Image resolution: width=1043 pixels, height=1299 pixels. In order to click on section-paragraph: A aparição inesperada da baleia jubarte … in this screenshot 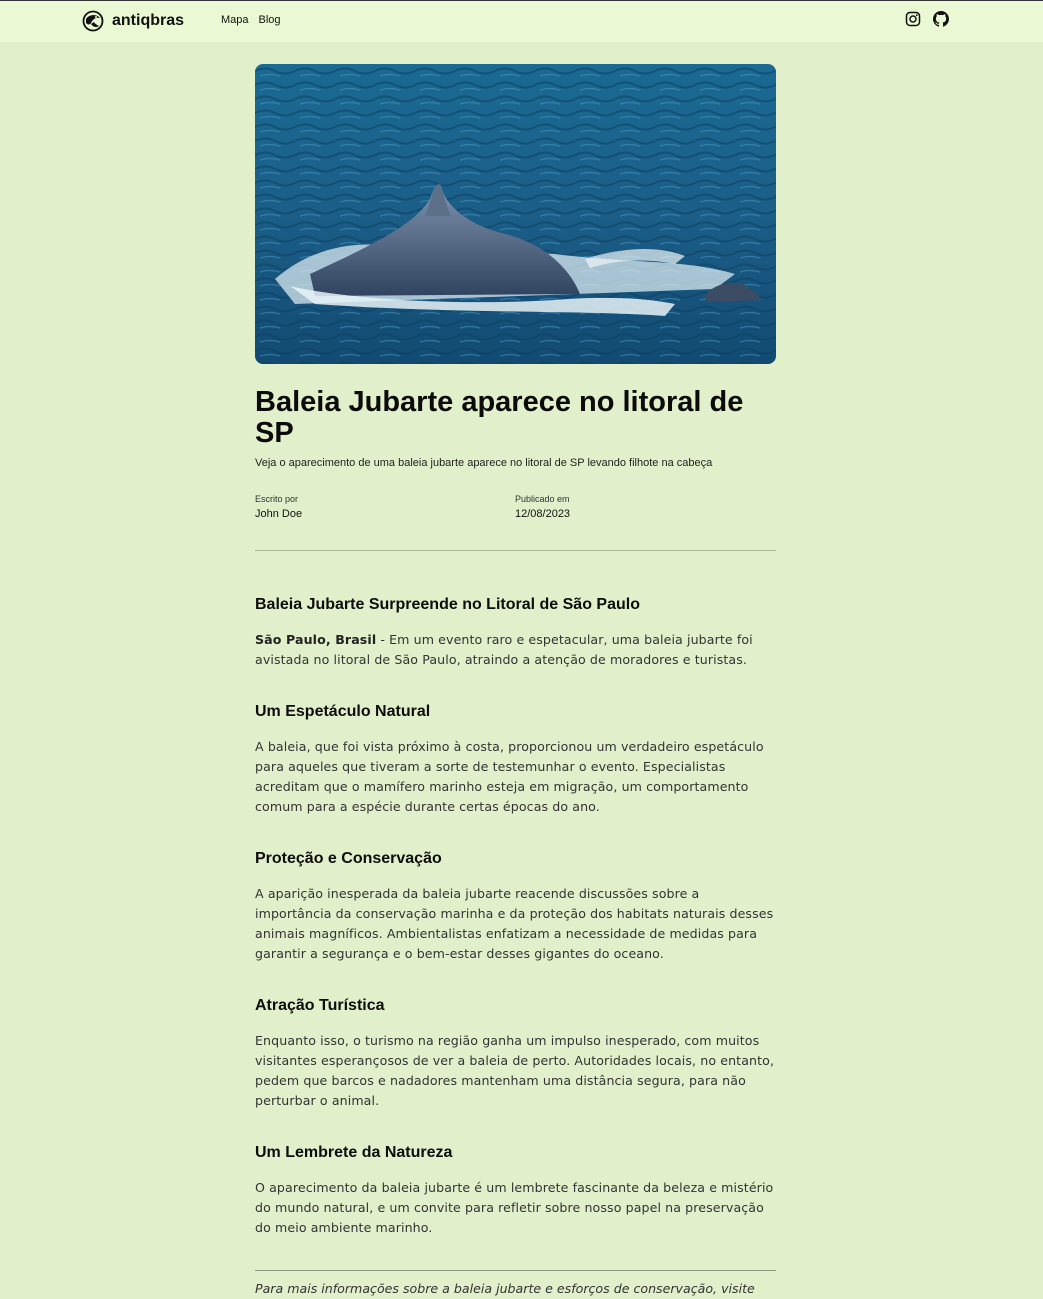, I will do `click(514, 923)`.